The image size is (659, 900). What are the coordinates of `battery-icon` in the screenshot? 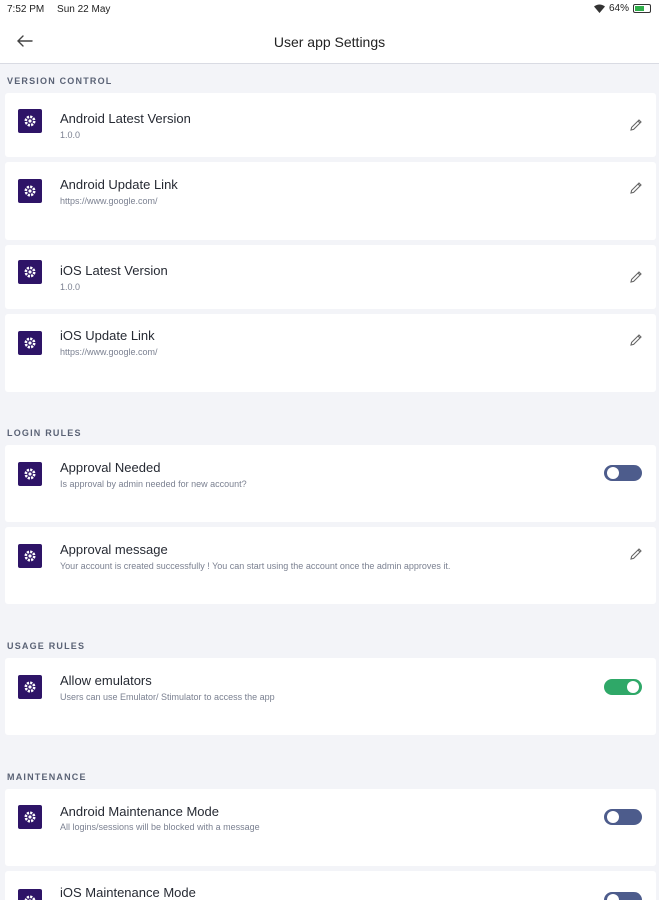 It's located at (642, 8).